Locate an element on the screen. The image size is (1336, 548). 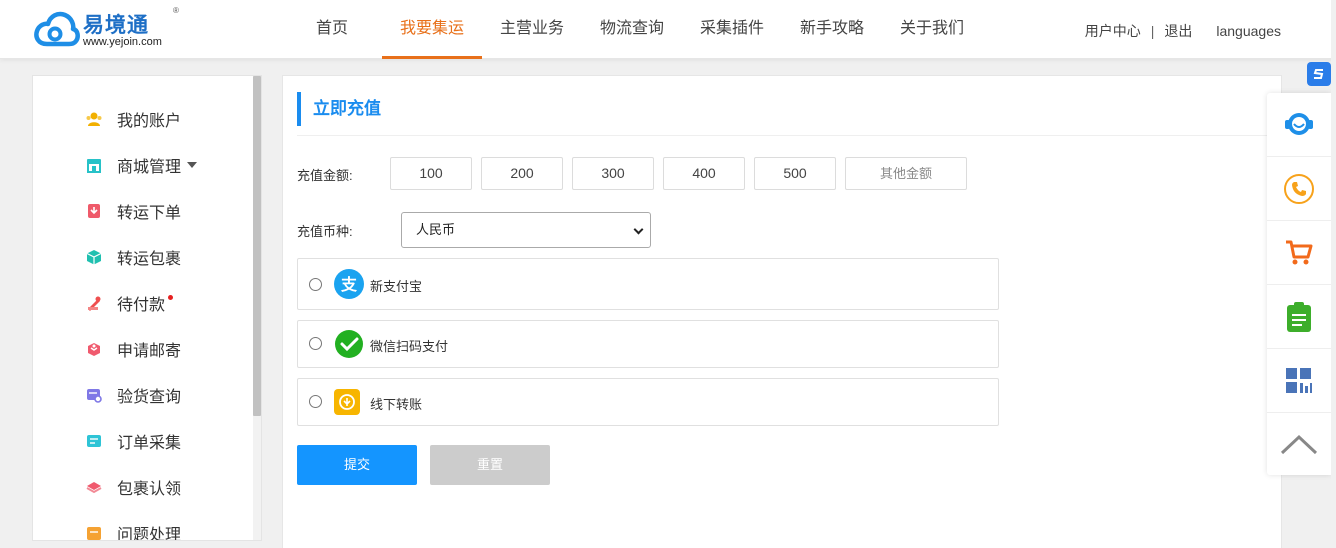
sidebar-scrollbar is located at coordinates (257, 308).